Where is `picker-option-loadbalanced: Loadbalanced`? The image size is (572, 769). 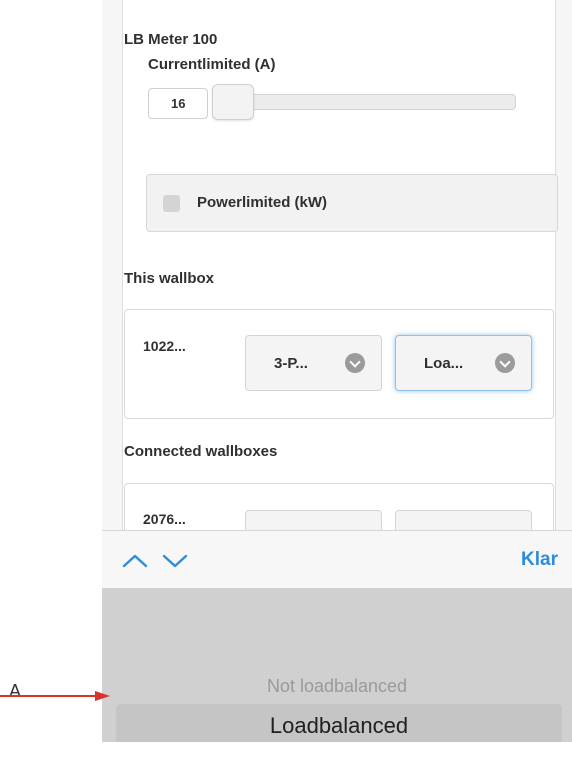
picker-option-loadbalanced: Loadbalanced is located at coordinates (339, 726).